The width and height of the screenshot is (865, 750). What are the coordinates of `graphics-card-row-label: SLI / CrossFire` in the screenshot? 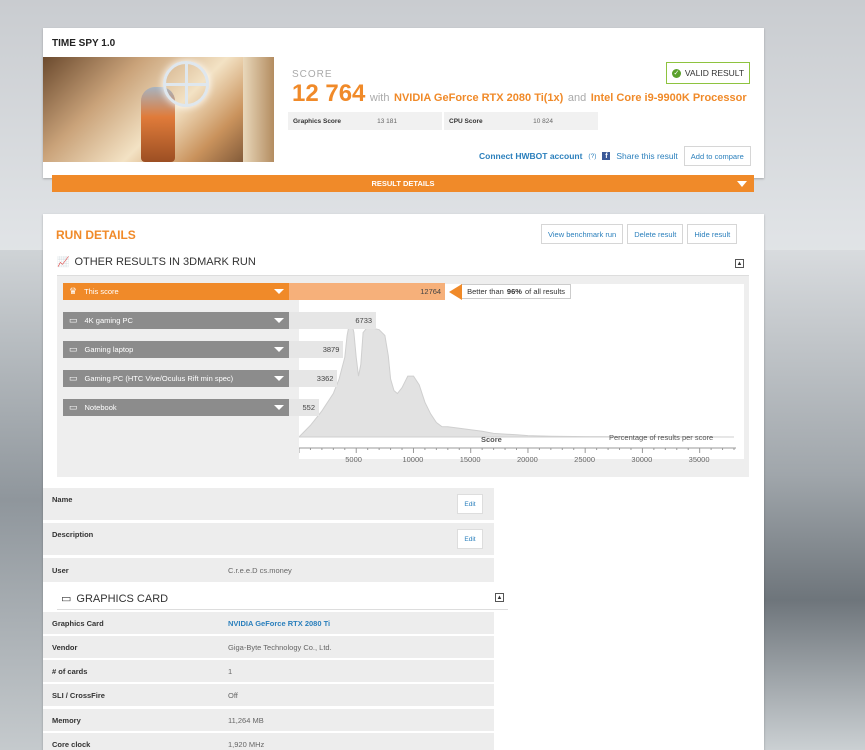 It's located at (78, 695).